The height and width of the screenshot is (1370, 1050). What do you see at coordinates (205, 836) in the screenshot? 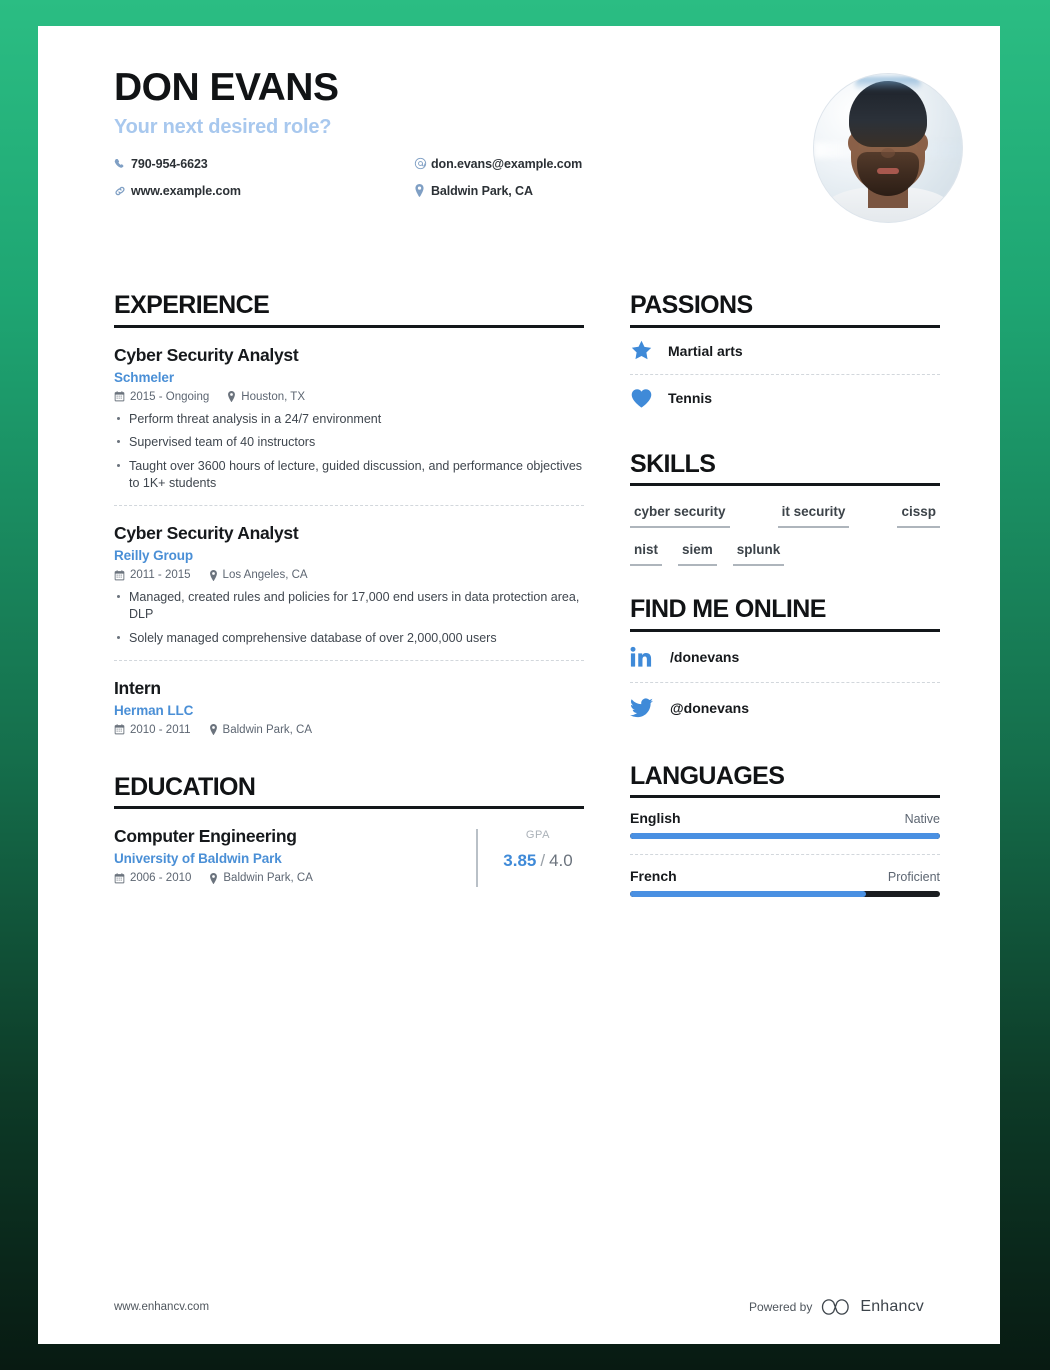
I see `education-degree: Computer Engineering` at bounding box center [205, 836].